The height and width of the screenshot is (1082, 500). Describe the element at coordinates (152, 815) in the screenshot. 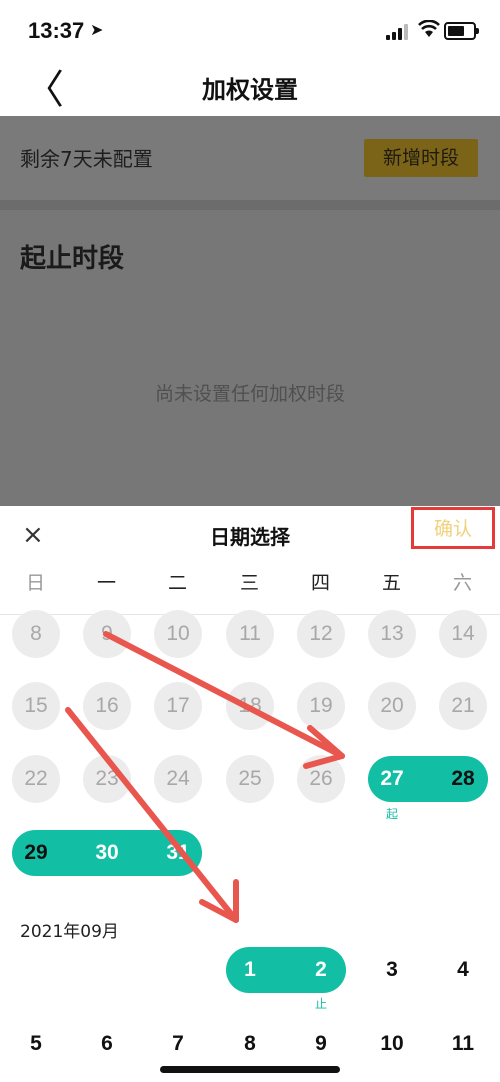

I see `arrow-to-end-date` at that location.